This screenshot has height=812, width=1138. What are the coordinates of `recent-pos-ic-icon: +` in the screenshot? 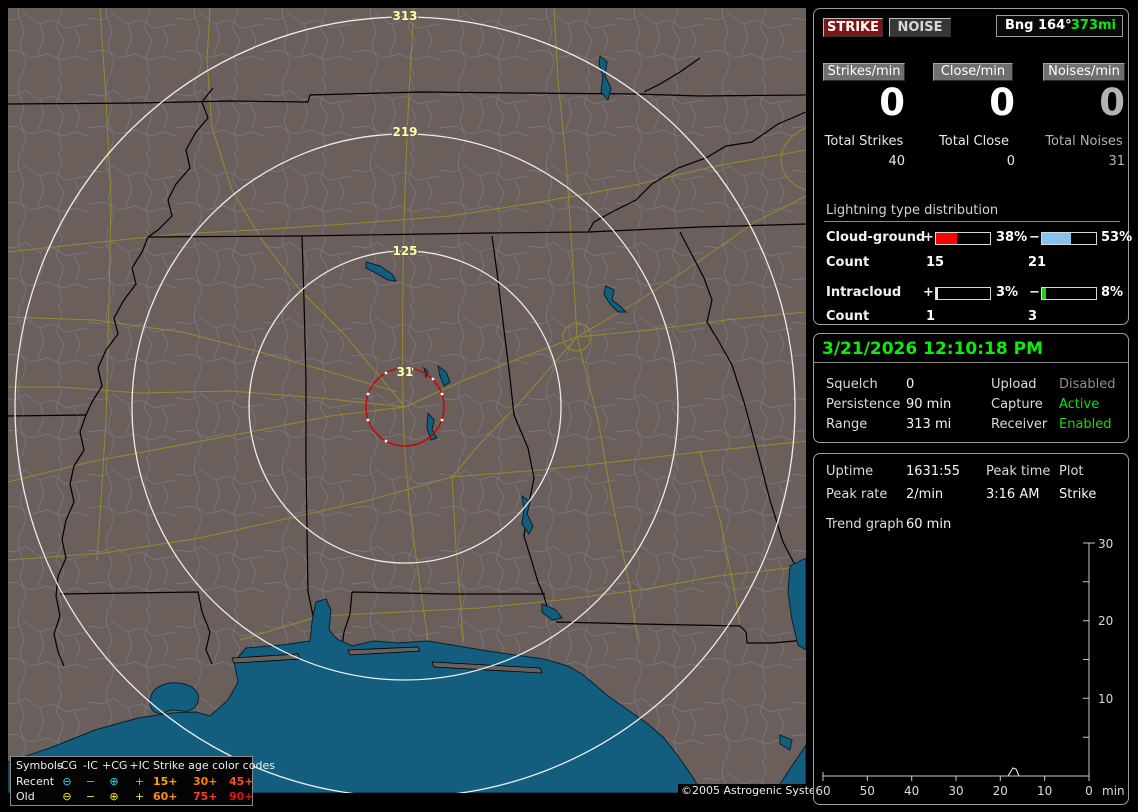 It's located at (139, 781).